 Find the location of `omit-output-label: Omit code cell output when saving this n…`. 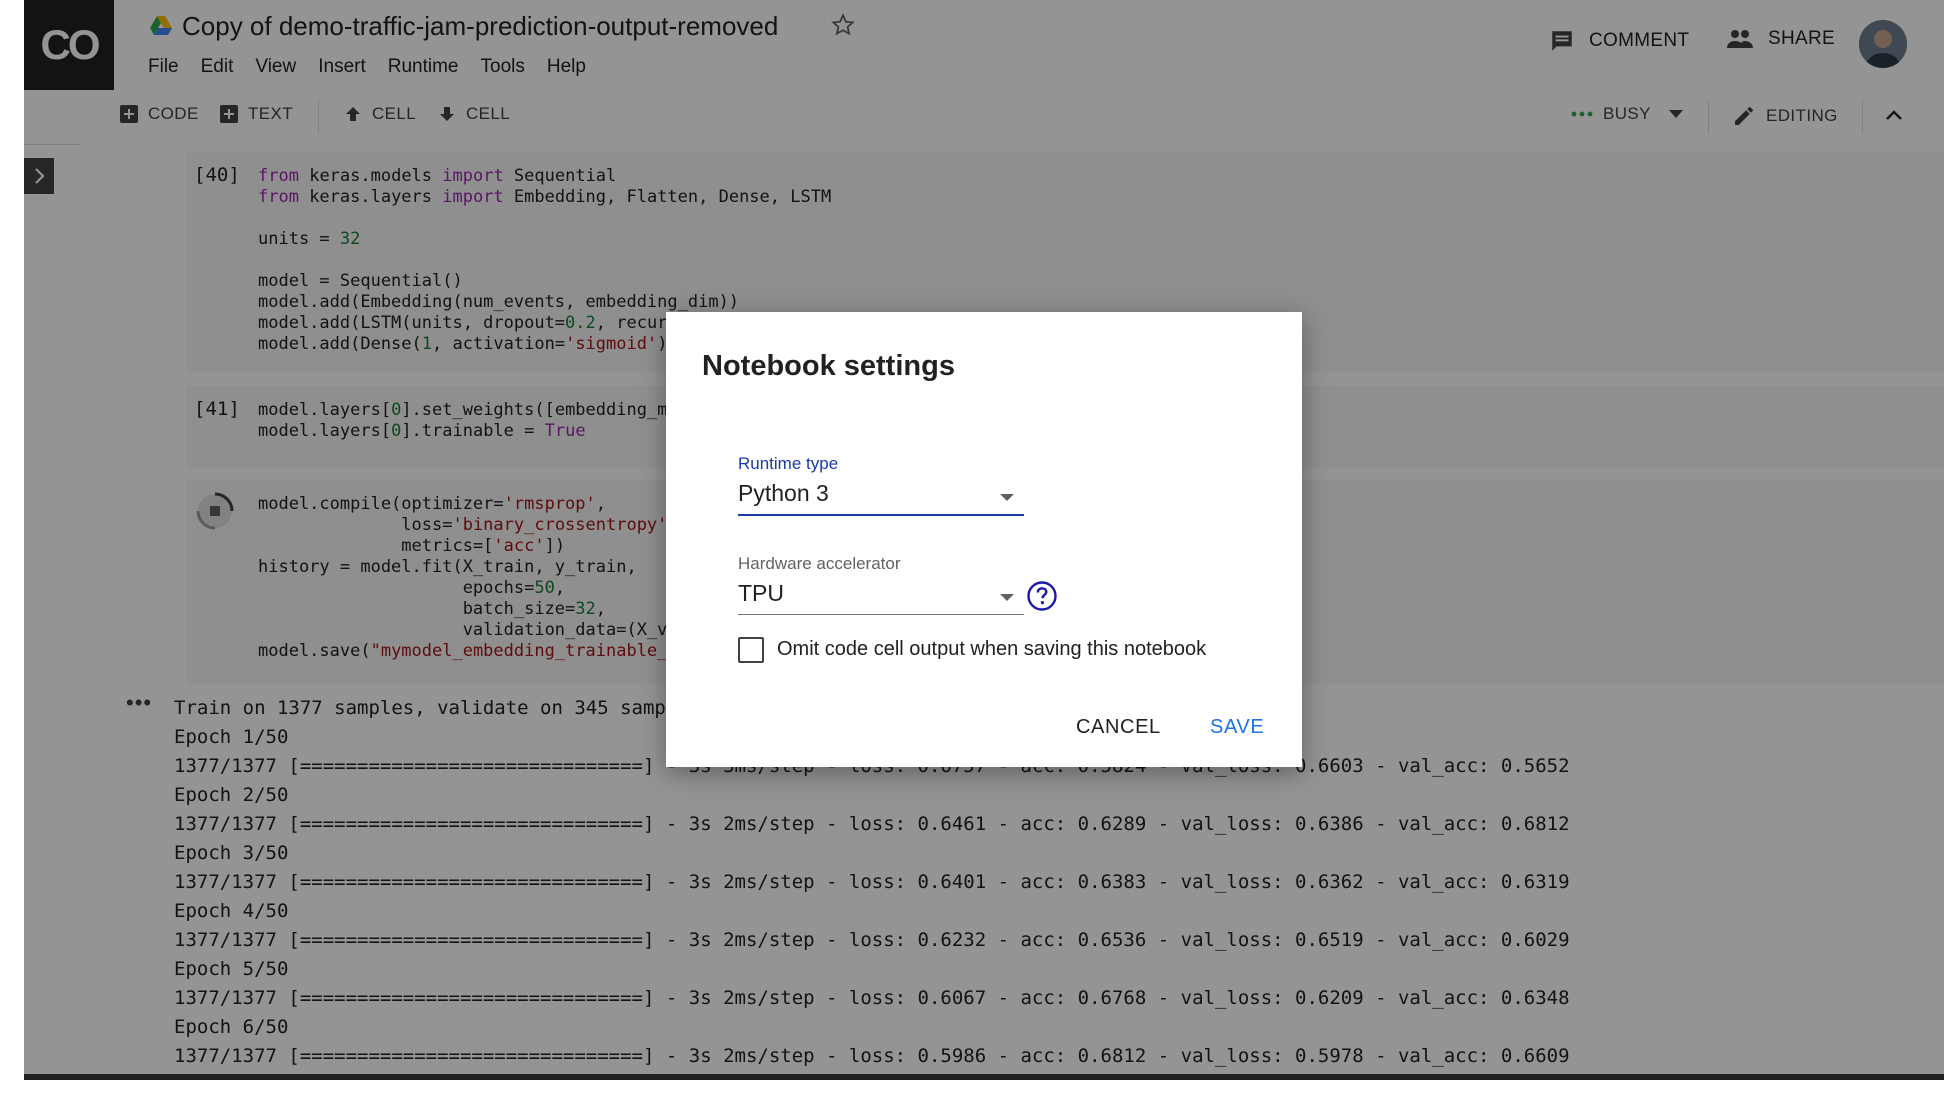

omit-output-label: Omit code cell output when saving this n… is located at coordinates (991, 649).